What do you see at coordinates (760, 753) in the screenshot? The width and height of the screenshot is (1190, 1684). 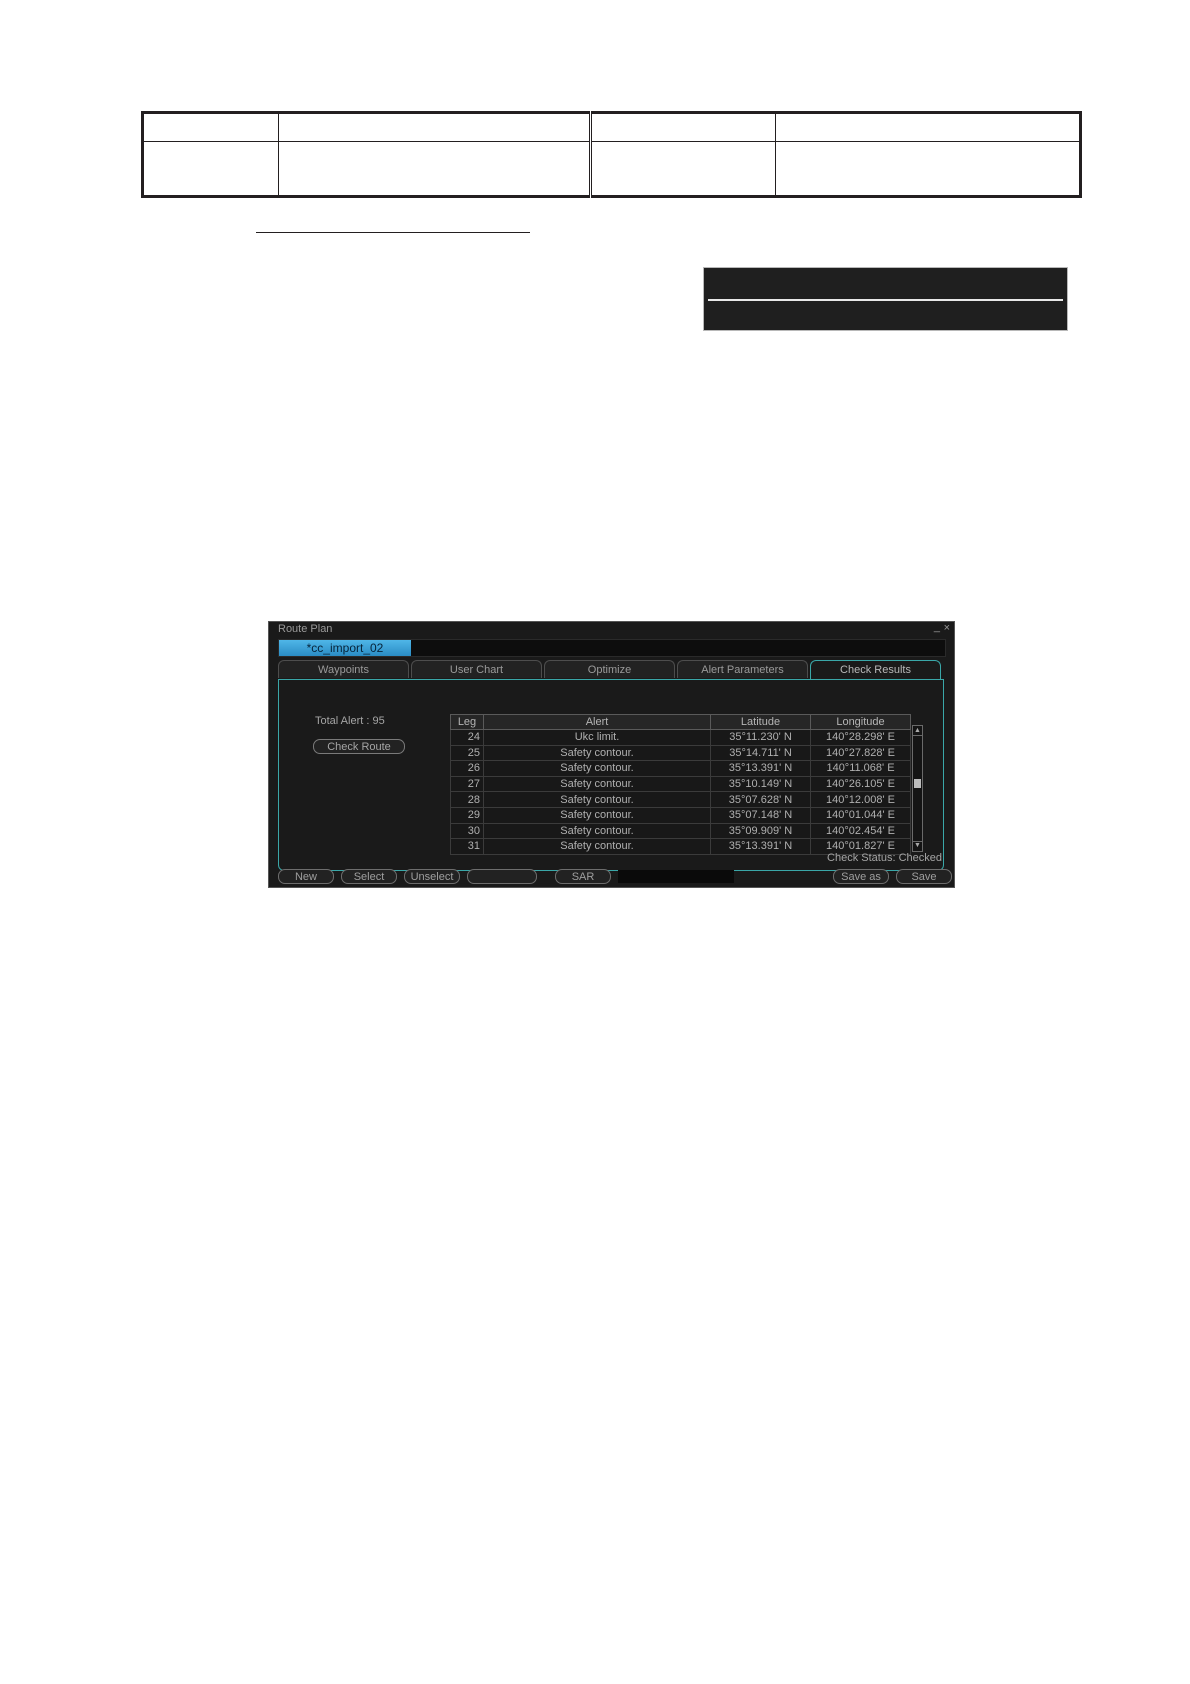 I see `latitude-cell: 35°14.711' N` at bounding box center [760, 753].